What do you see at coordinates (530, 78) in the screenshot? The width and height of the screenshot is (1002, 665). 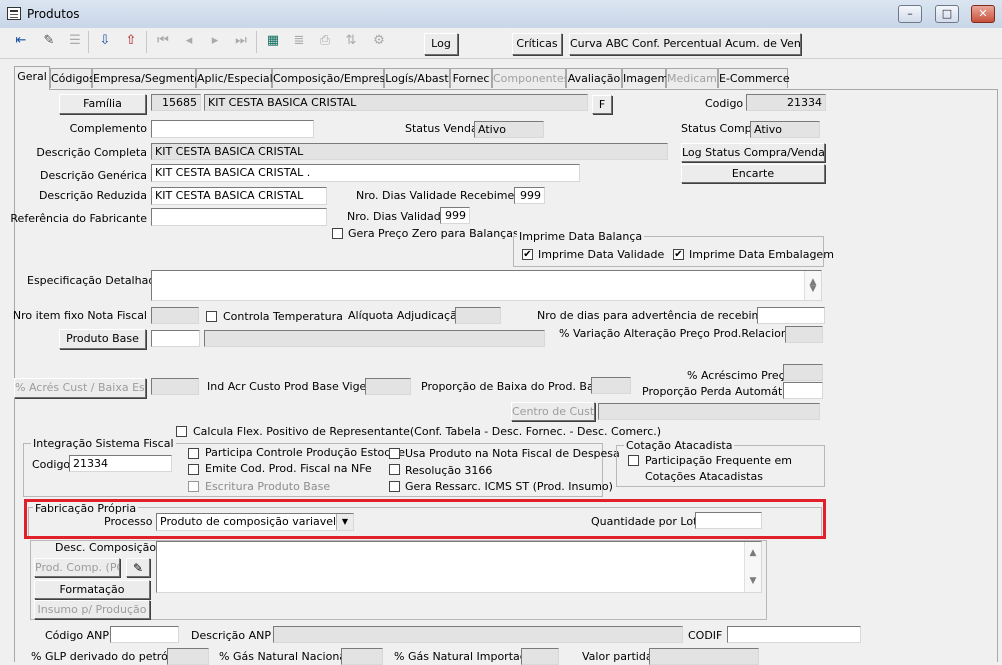 I see `tab-componentes: Componentes` at bounding box center [530, 78].